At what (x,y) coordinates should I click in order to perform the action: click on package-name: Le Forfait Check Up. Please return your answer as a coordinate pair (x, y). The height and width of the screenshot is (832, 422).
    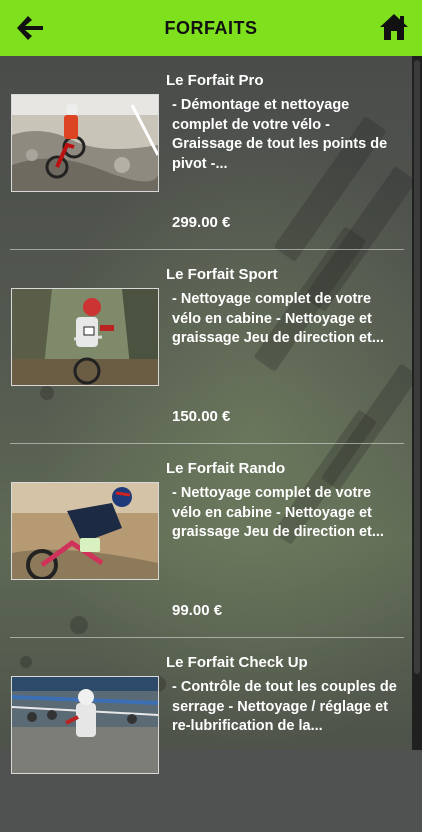
    Looking at the image, I should click on (237, 662).